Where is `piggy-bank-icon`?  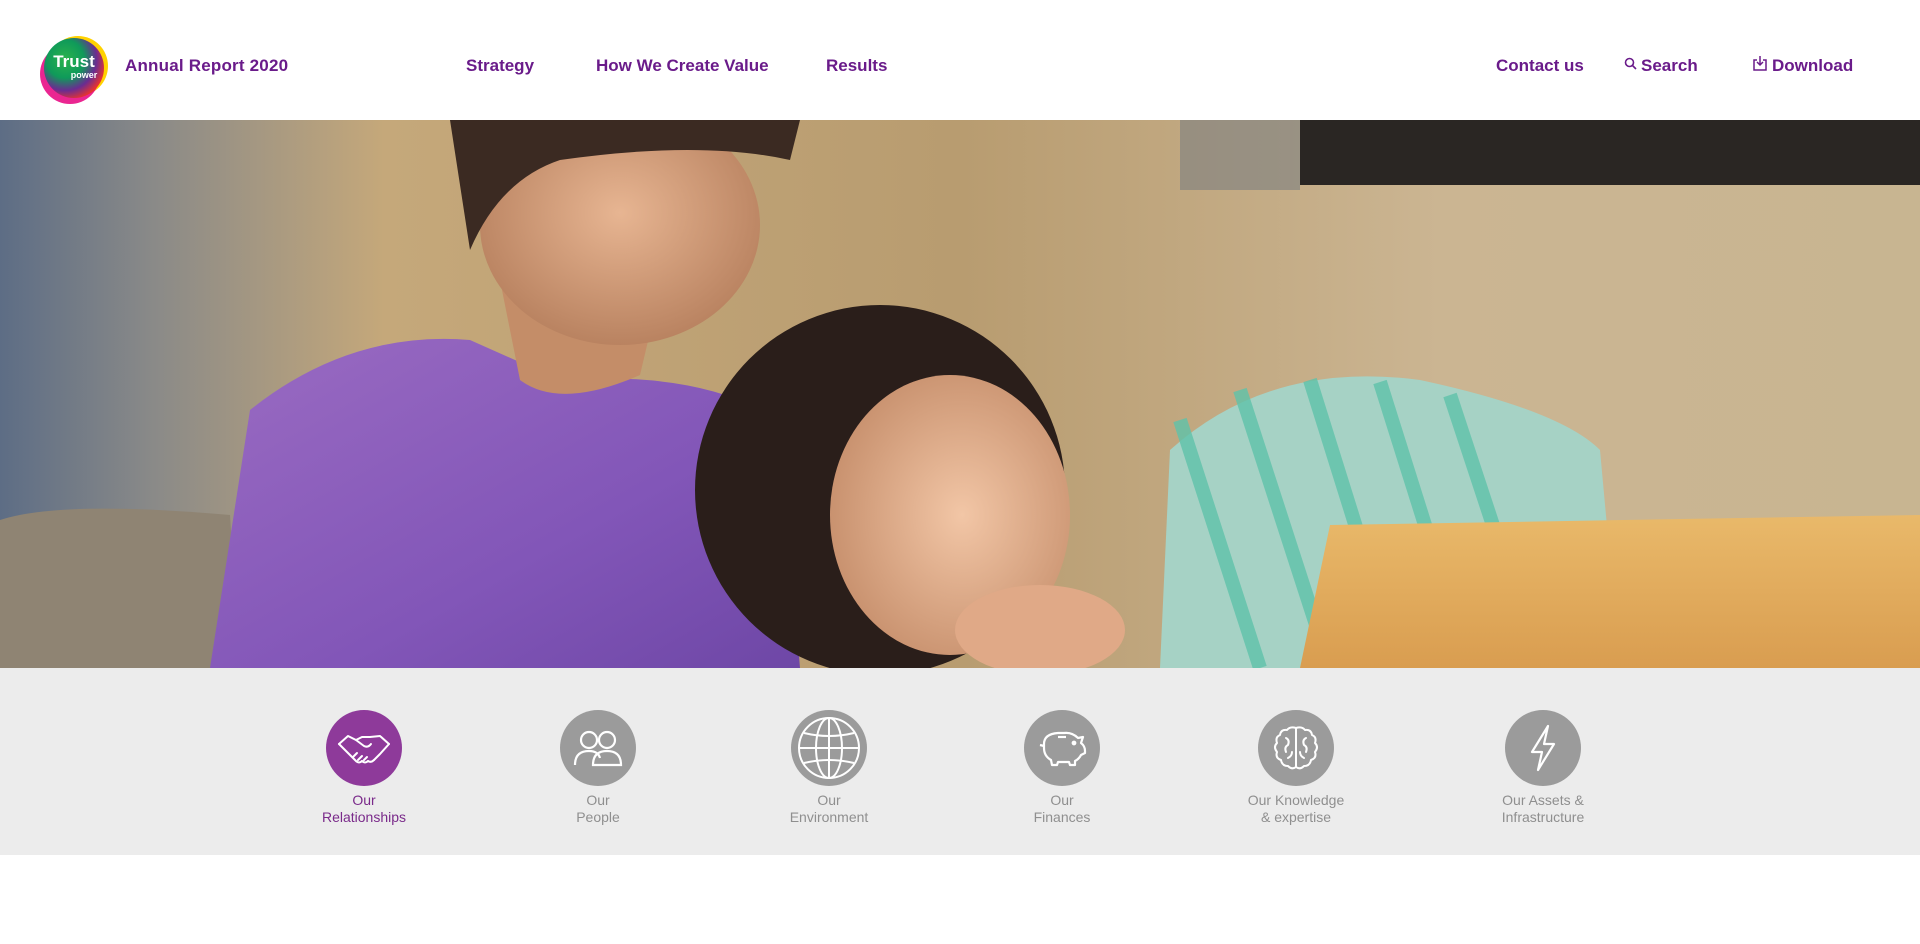 piggy-bank-icon is located at coordinates (1062, 748).